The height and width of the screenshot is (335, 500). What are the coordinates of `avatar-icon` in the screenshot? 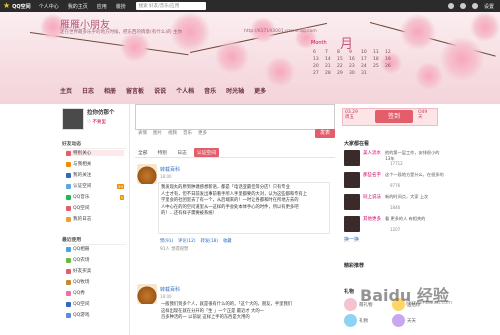 It's located at (450, 6).